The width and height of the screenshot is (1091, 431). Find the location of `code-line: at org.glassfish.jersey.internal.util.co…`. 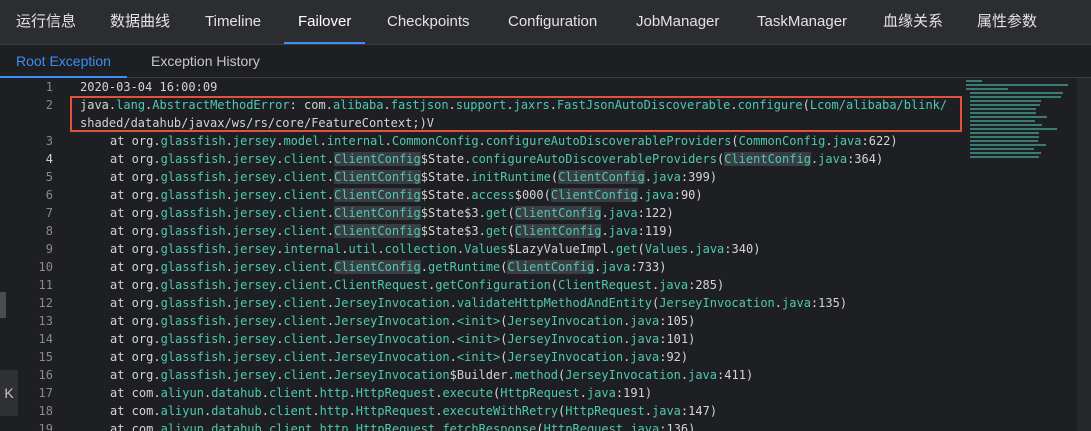

code-line: at org.glassfish.jersey.internal.util.co… is located at coordinates (435, 249).